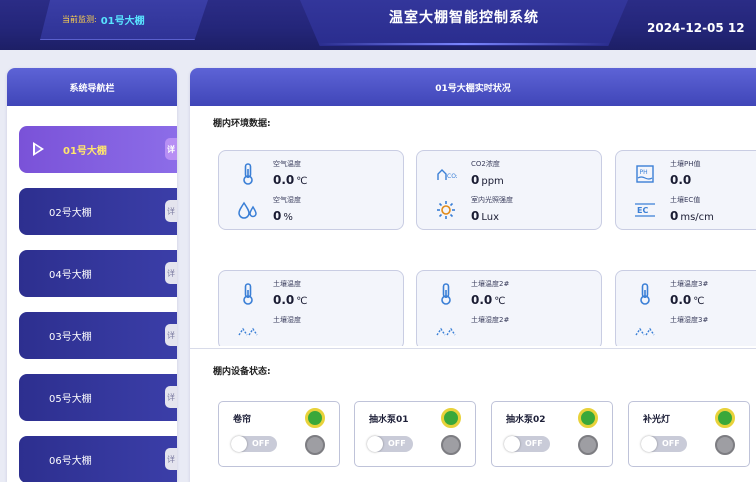  Describe the element at coordinates (492, 200) in the screenshot. I see `metric-label: 室内光照强度` at that location.